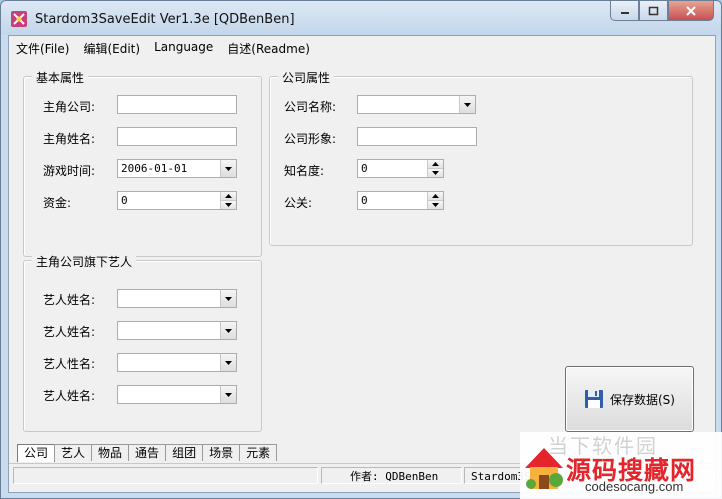 The image size is (722, 499). What do you see at coordinates (69, 171) in the screenshot?
I see `time-label: 游戏时间:` at bounding box center [69, 171].